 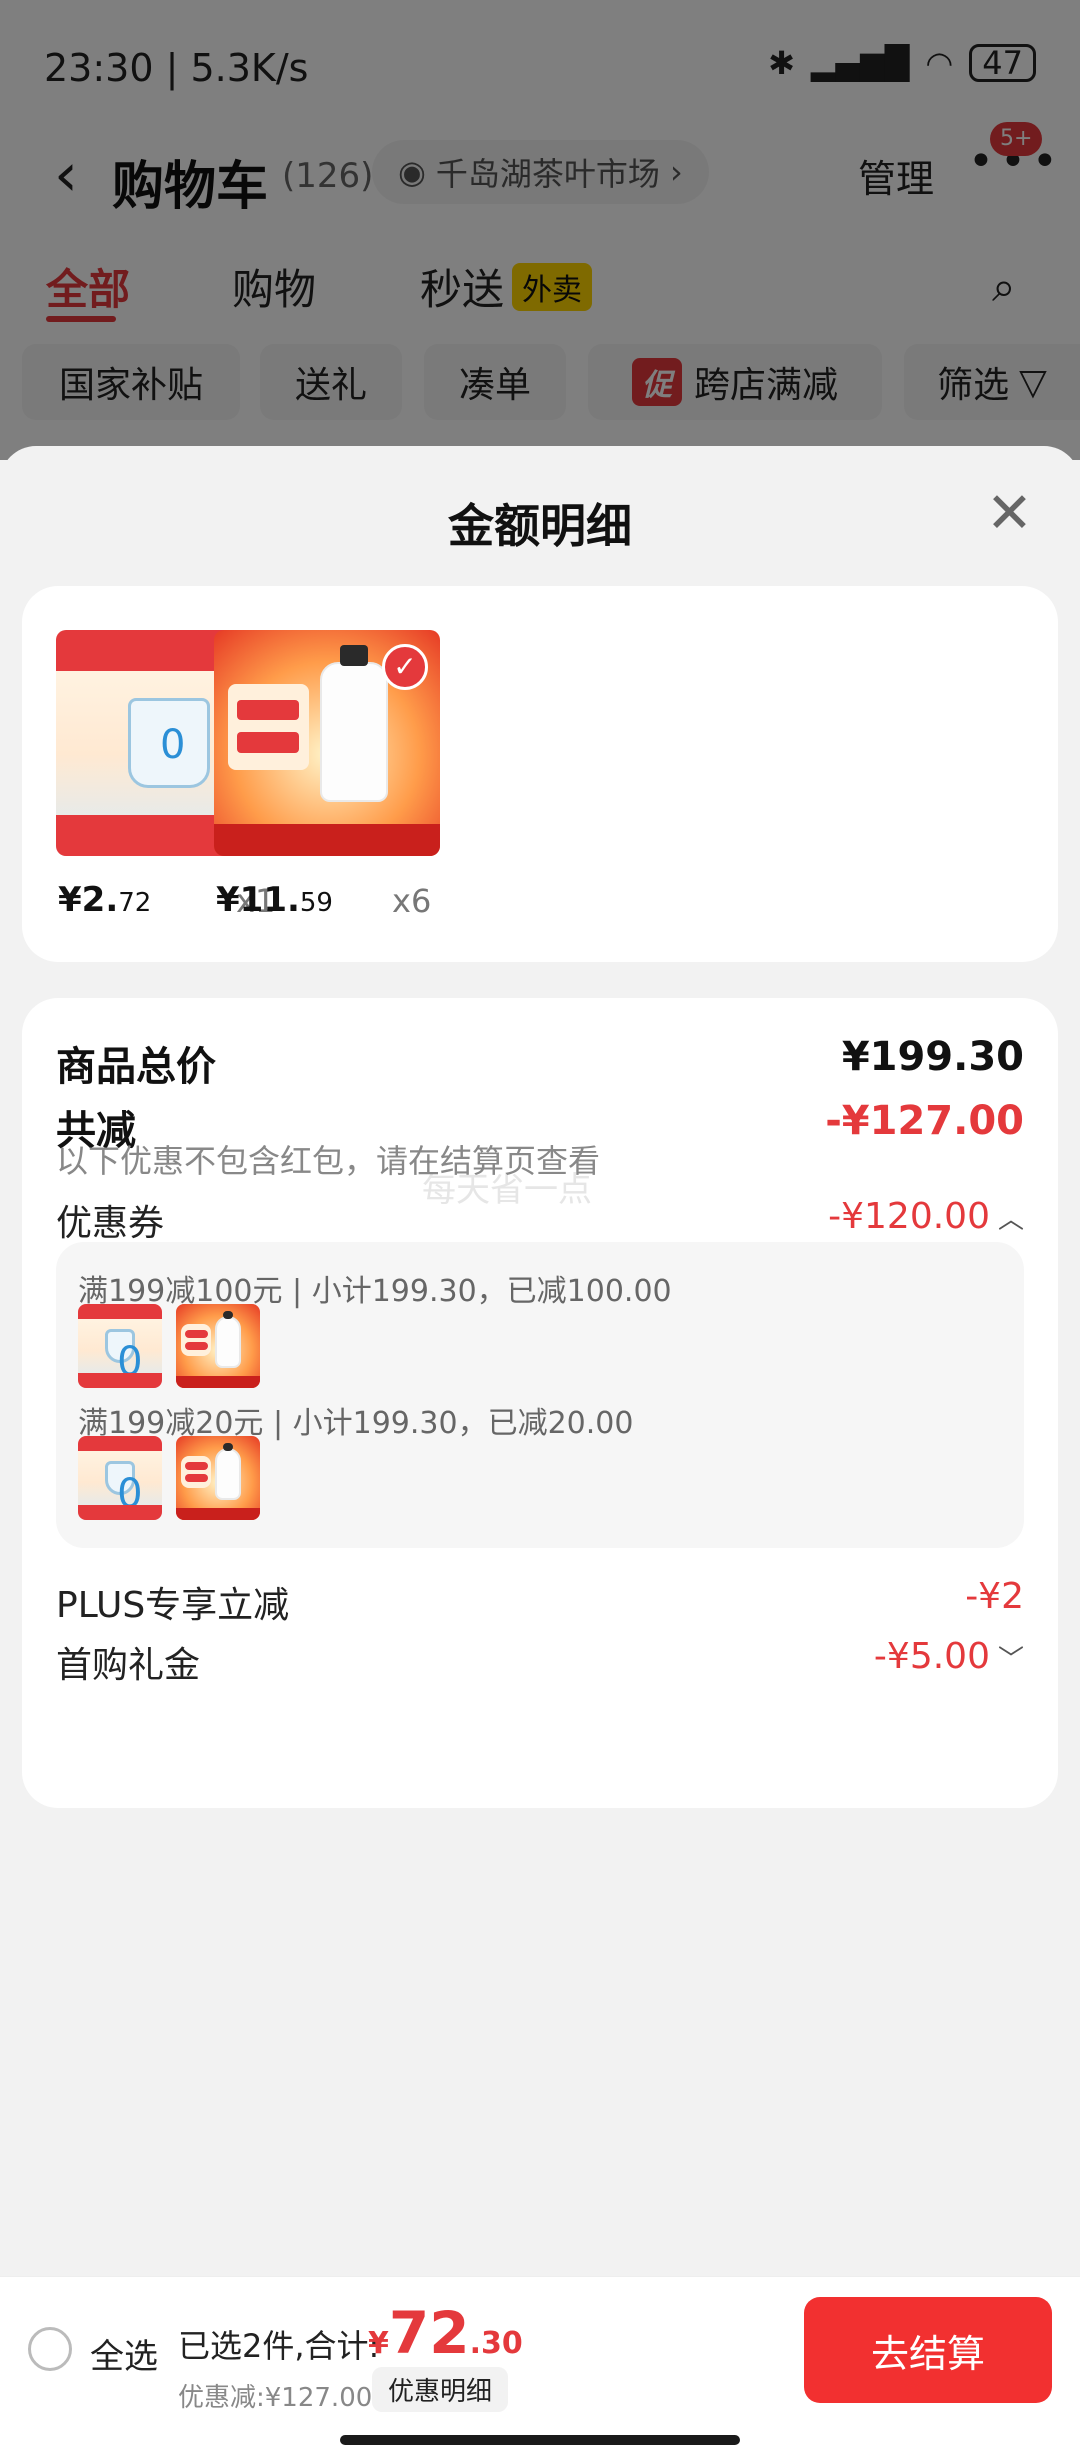 I want to click on product-price: ¥11.59, so click(x=274, y=900).